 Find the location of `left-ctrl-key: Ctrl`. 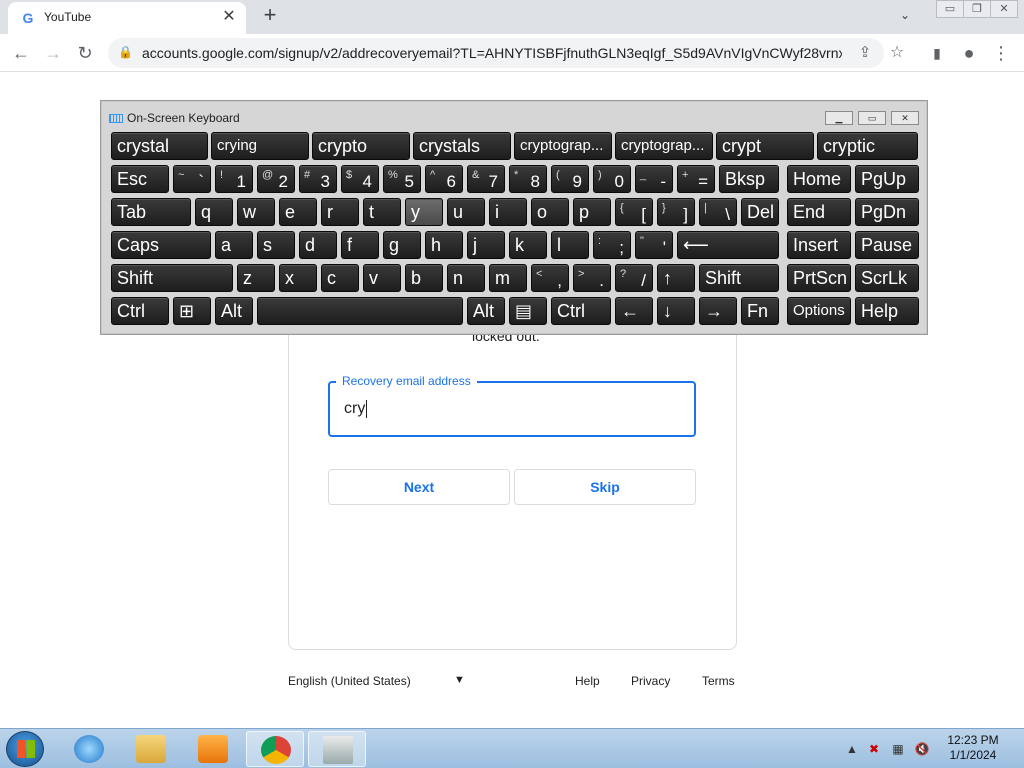

left-ctrl-key: Ctrl is located at coordinates (140, 311).